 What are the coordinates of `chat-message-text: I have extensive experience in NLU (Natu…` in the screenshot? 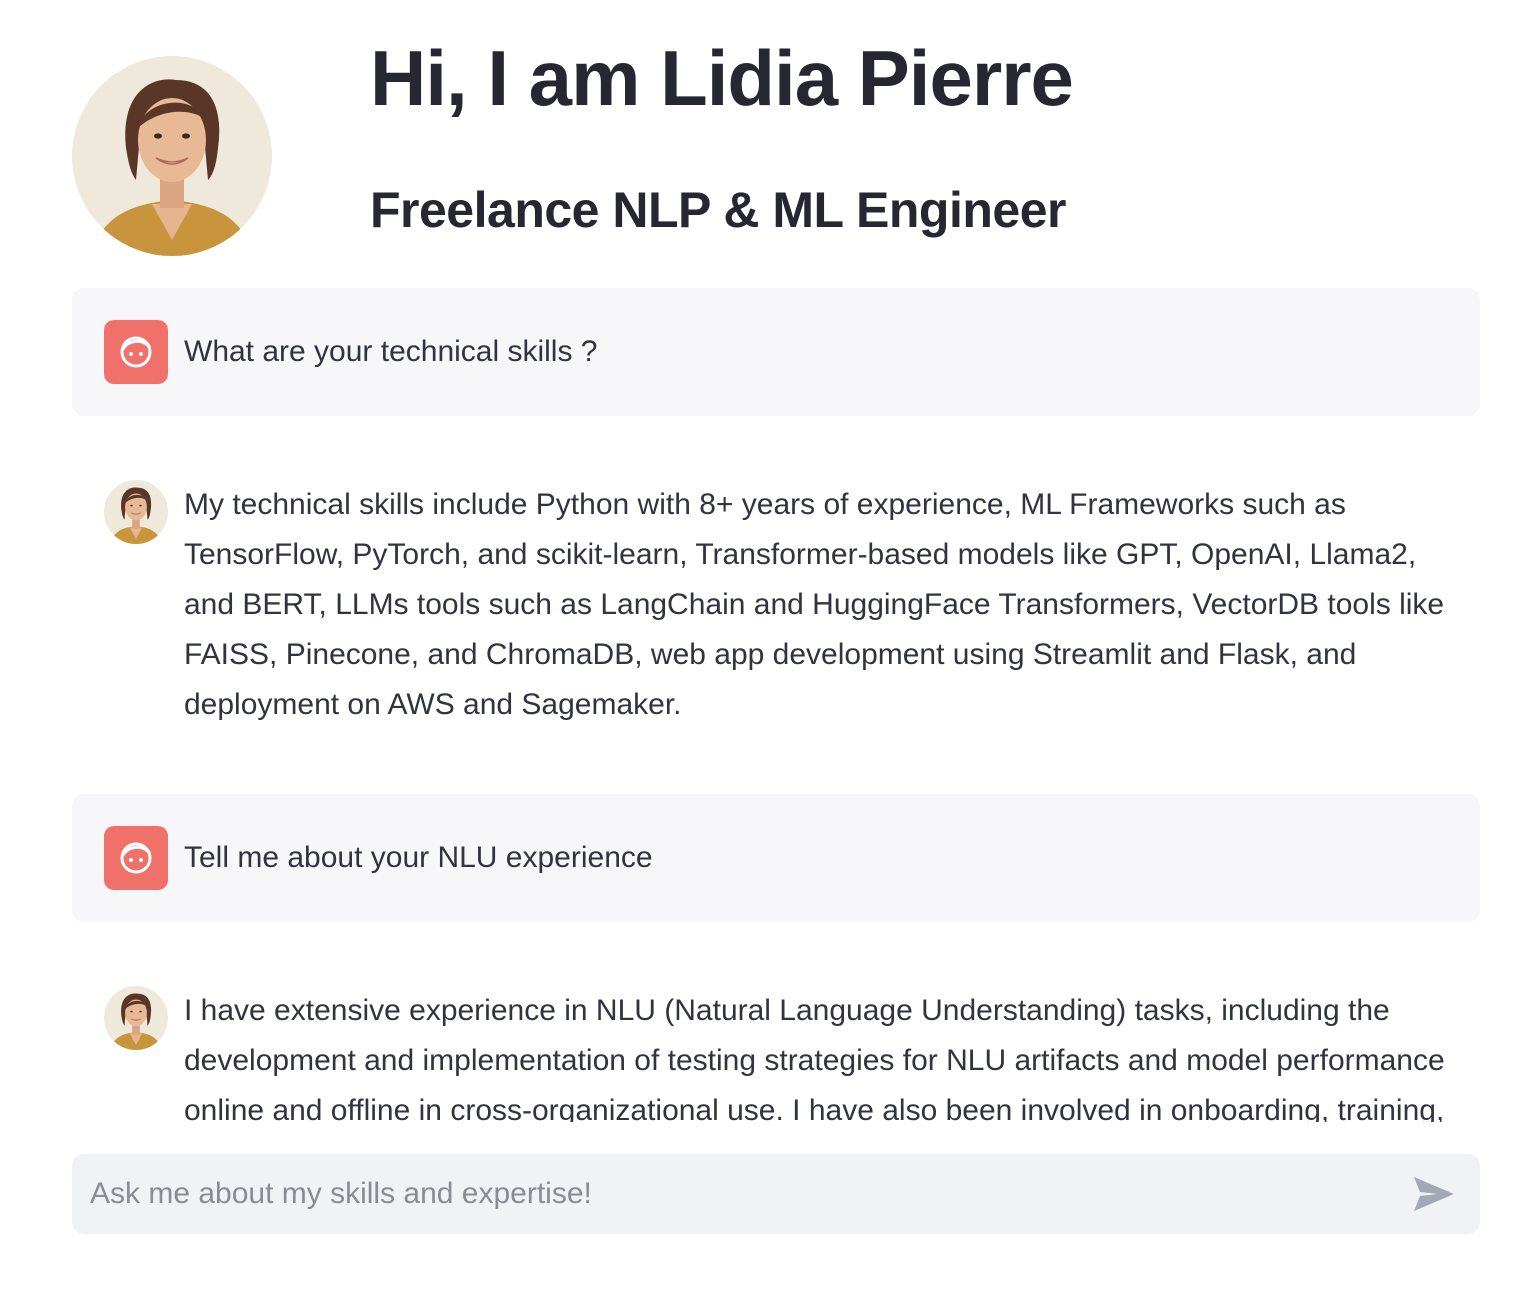 It's located at (814, 1058).